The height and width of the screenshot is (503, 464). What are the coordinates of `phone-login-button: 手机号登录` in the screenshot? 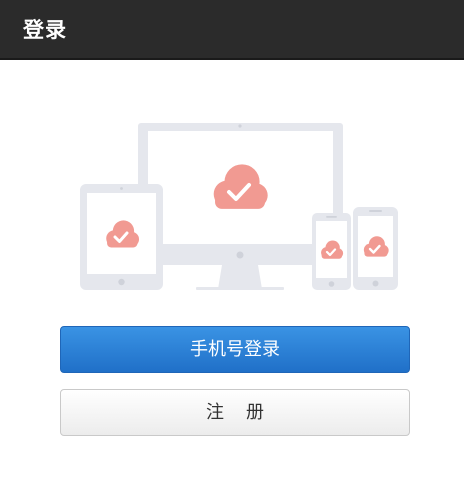 It's located at (235, 349).